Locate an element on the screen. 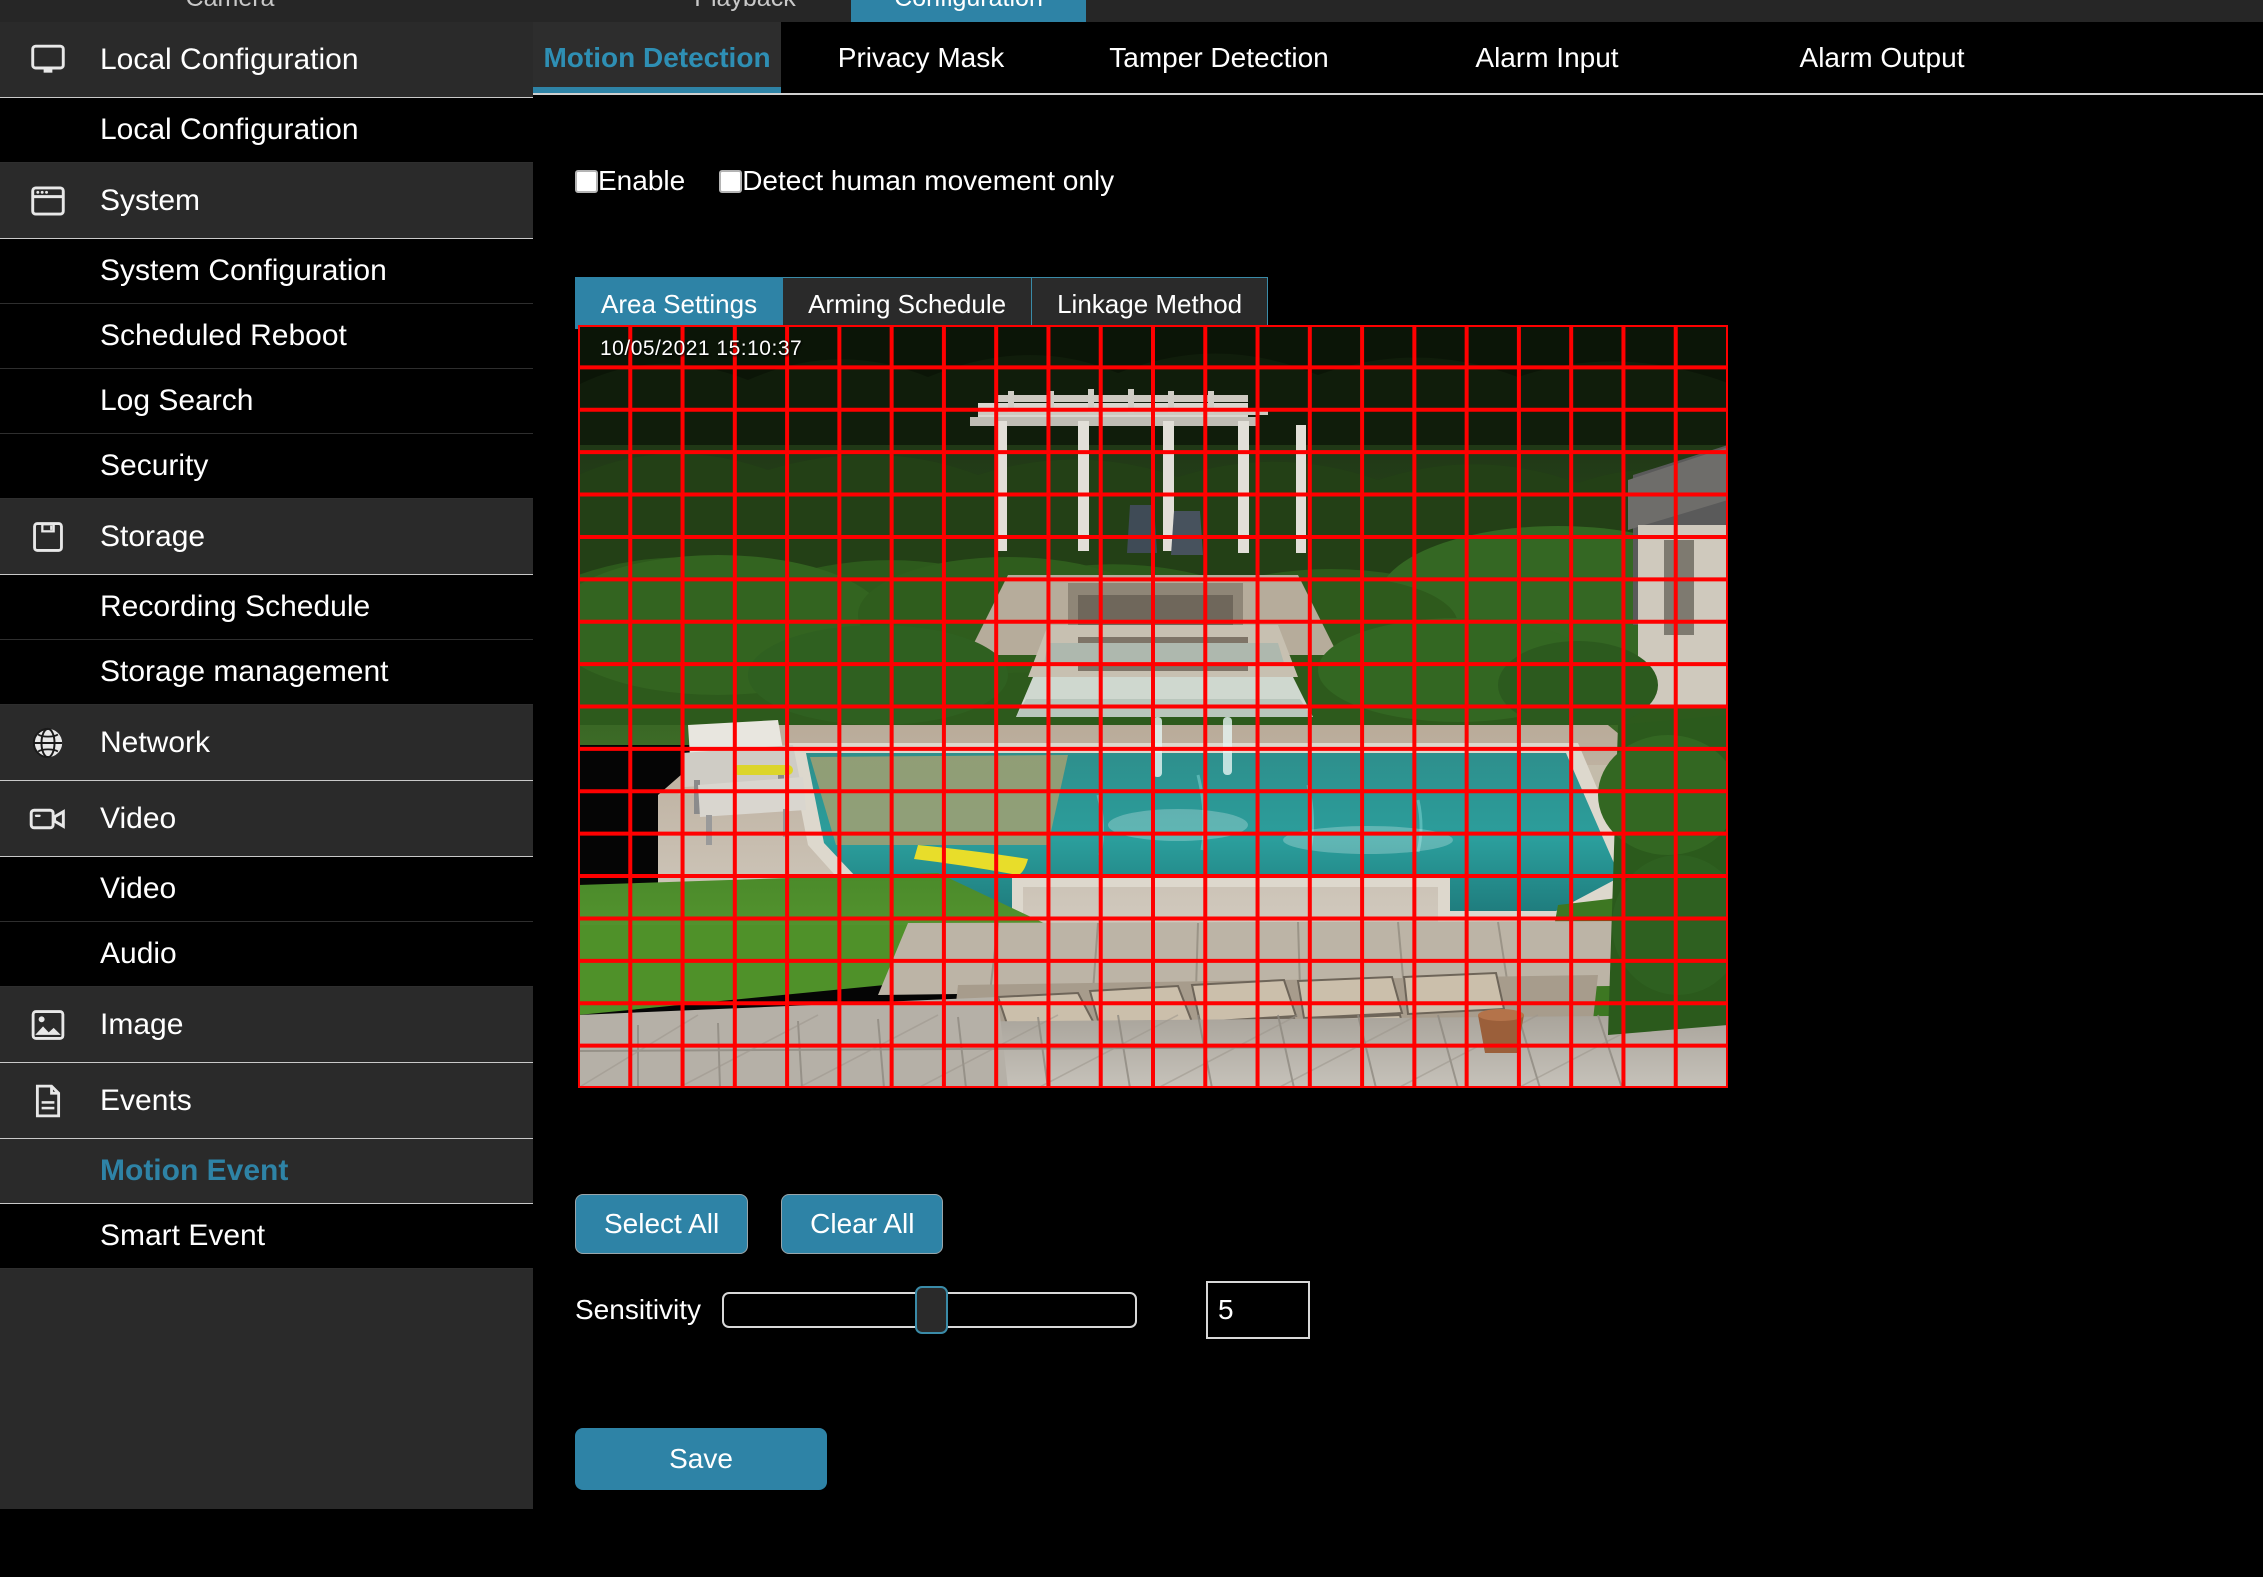 This screenshot has height=1577, width=2263. save-button: Save is located at coordinates (701, 1459).